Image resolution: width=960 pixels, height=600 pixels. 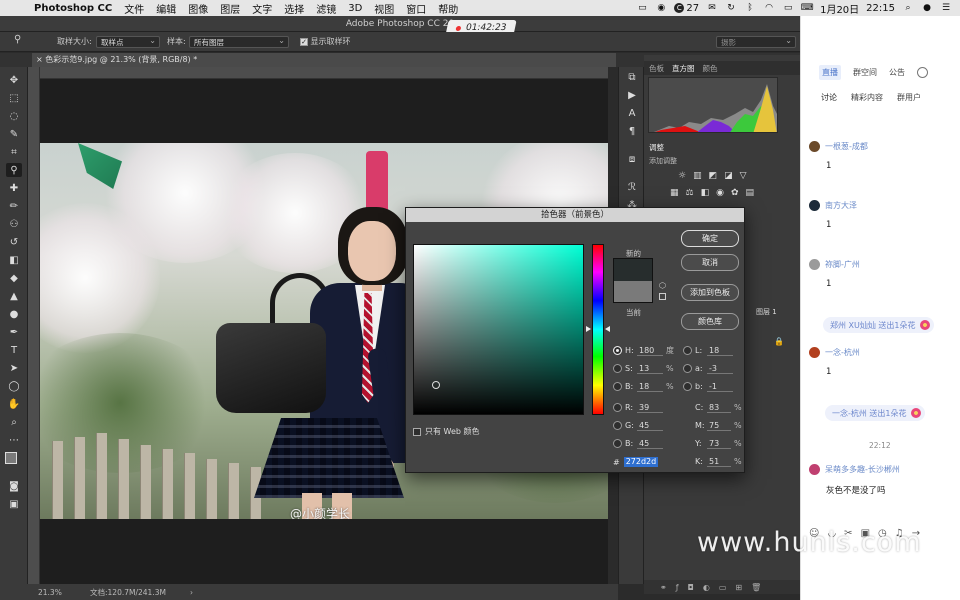 What do you see at coordinates (691, 587) in the screenshot?
I see `mask-icon: ◘` at bounding box center [691, 587].